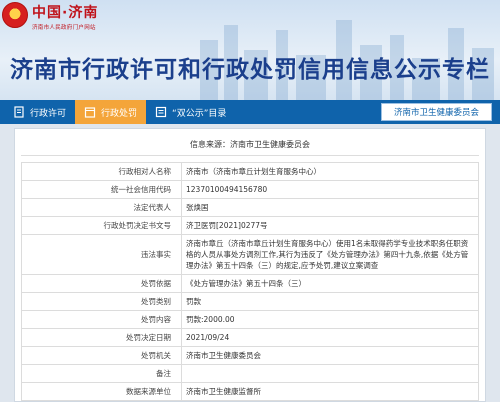 The image size is (500, 402). I want to click on table-row: 处罚内容 罚款:2000.00, so click(250, 319).